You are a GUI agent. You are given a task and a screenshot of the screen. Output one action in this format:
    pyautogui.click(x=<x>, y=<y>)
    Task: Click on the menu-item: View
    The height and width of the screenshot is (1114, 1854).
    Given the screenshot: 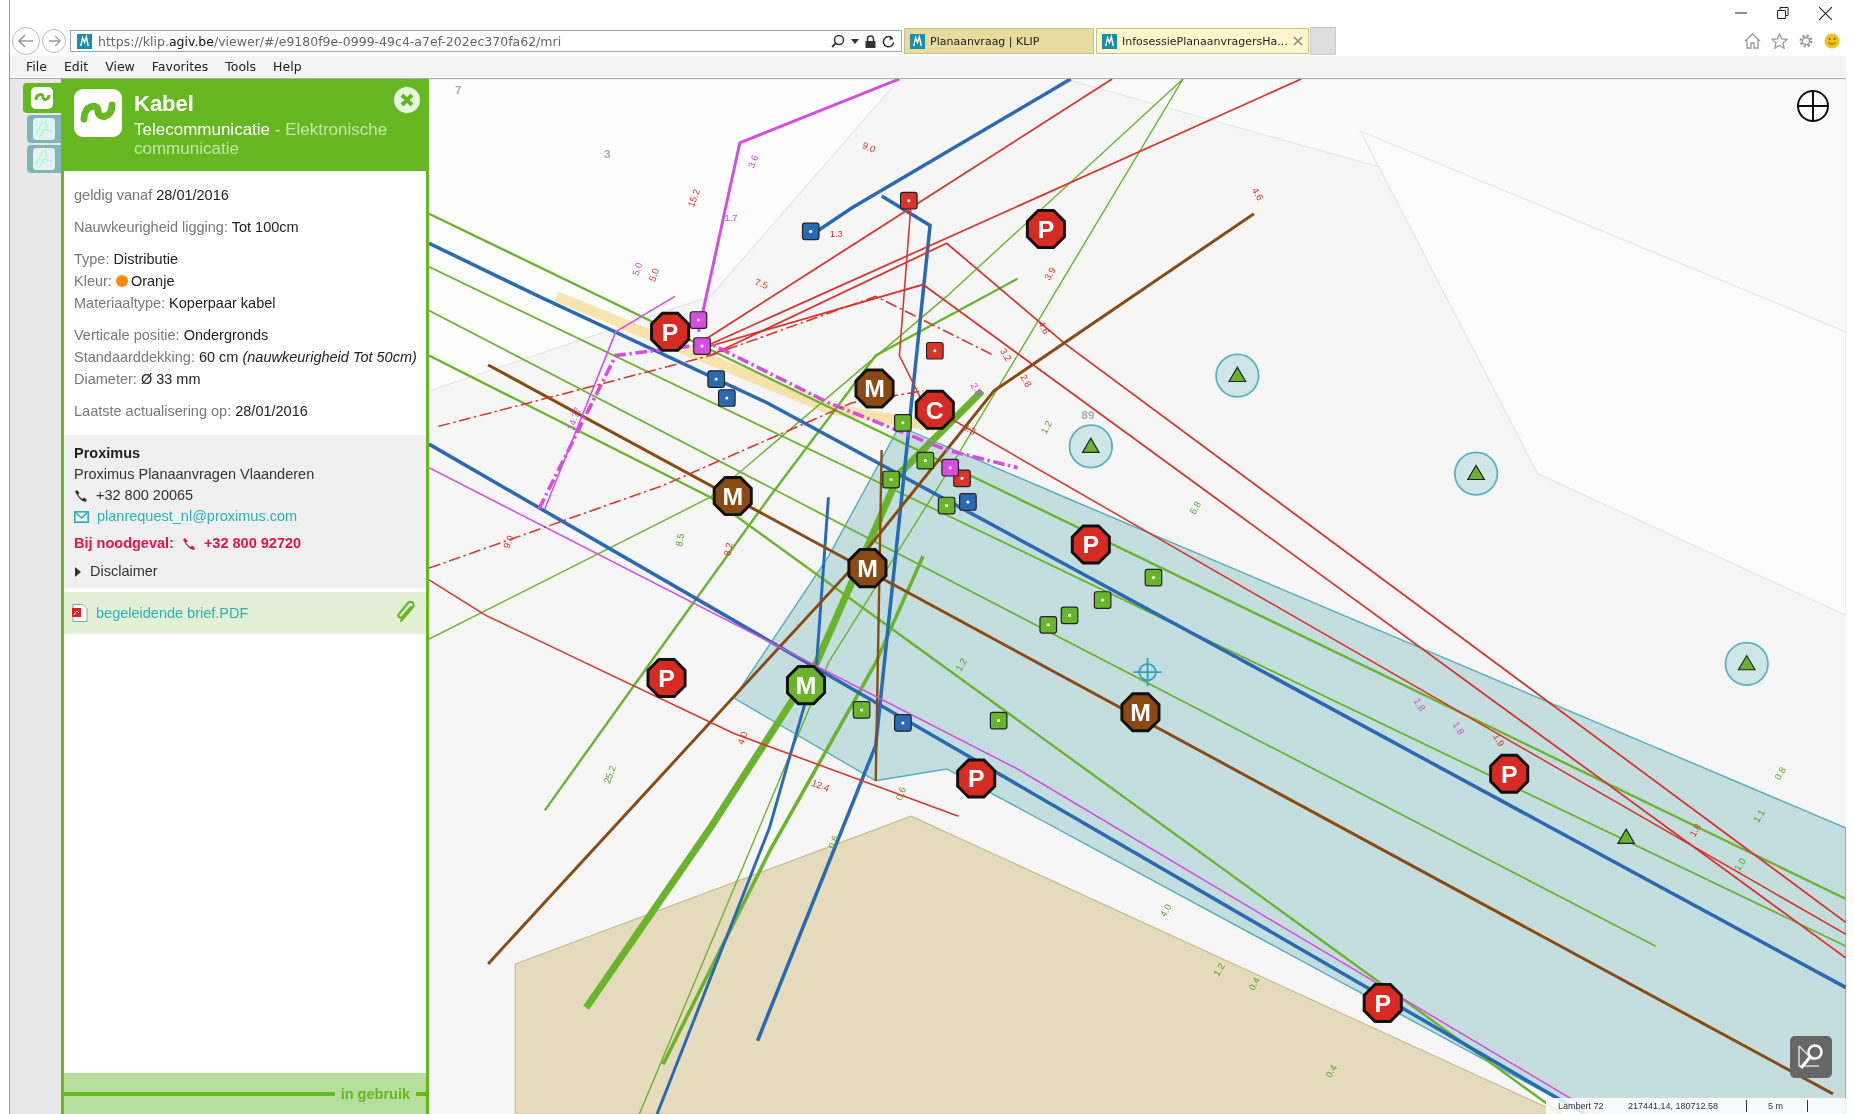 What is the action you would take?
    pyautogui.click(x=120, y=66)
    